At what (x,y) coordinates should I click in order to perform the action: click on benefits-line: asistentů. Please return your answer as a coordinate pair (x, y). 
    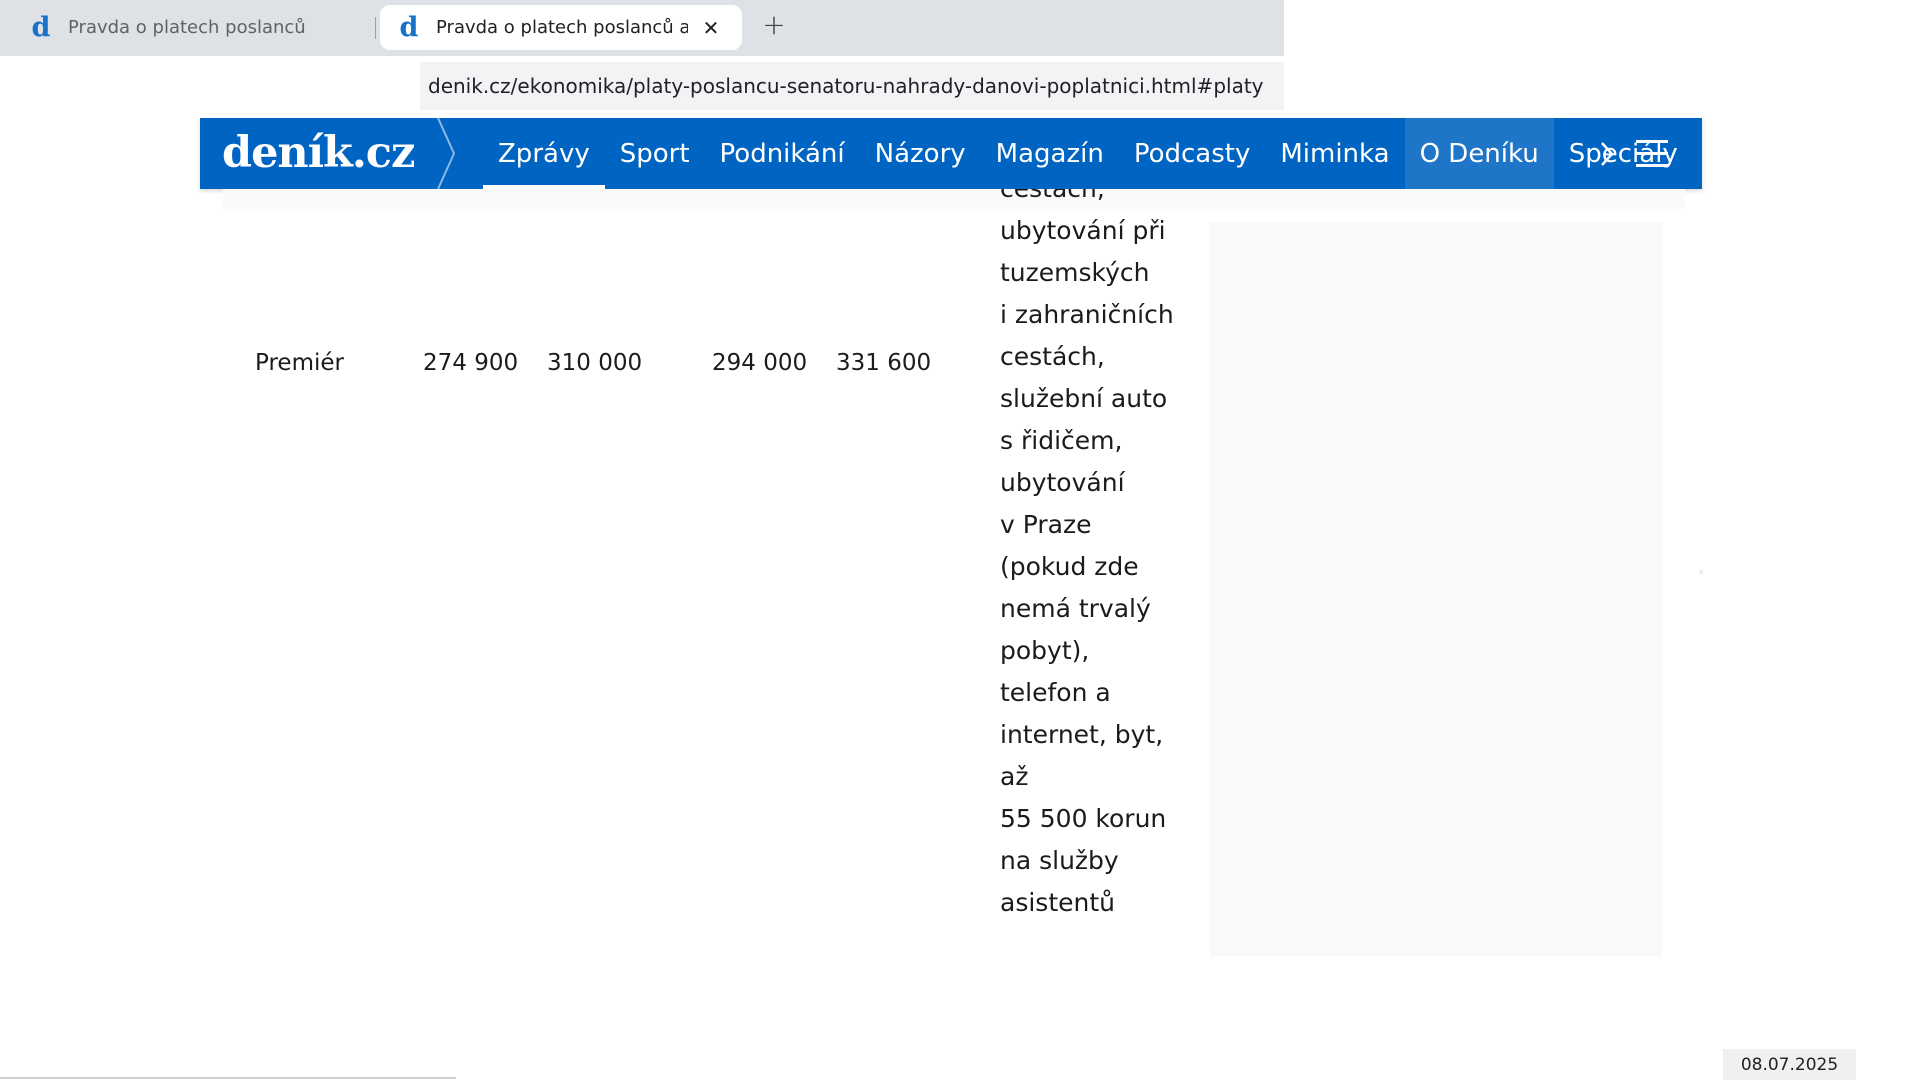
    Looking at the image, I should click on (1057, 902).